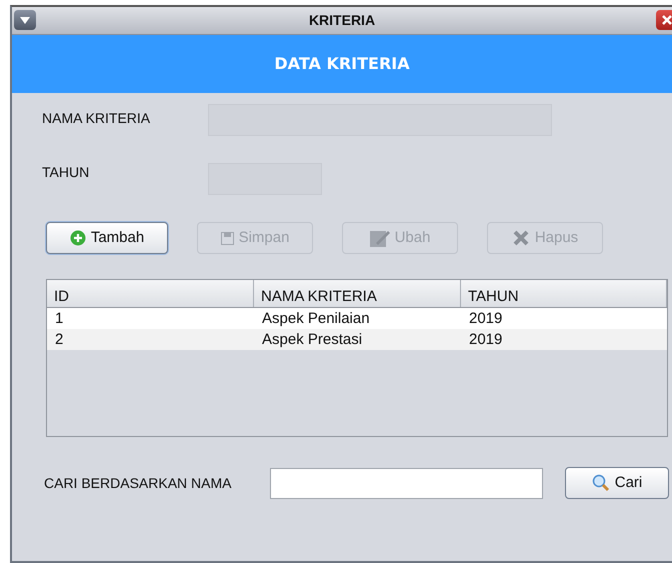 This screenshot has height=563, width=672. I want to click on plus-icon, so click(78, 238).